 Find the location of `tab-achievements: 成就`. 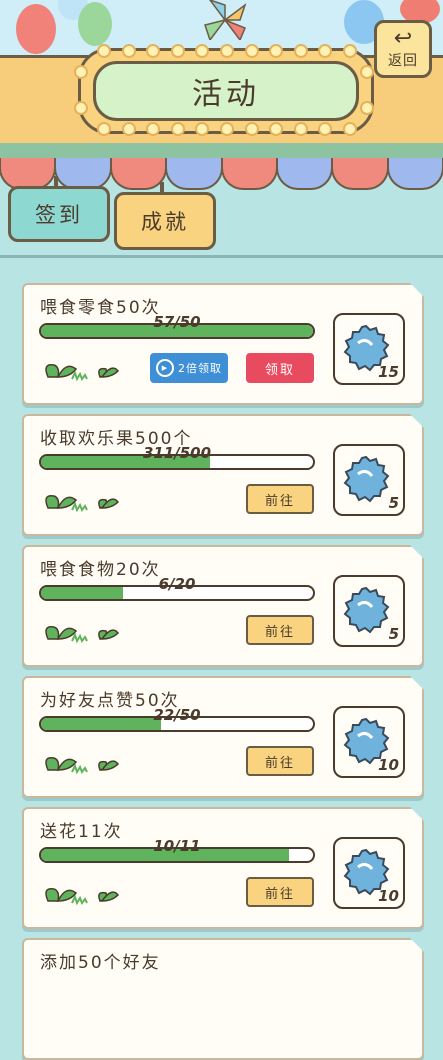

tab-achievements: 成就 is located at coordinates (165, 221).